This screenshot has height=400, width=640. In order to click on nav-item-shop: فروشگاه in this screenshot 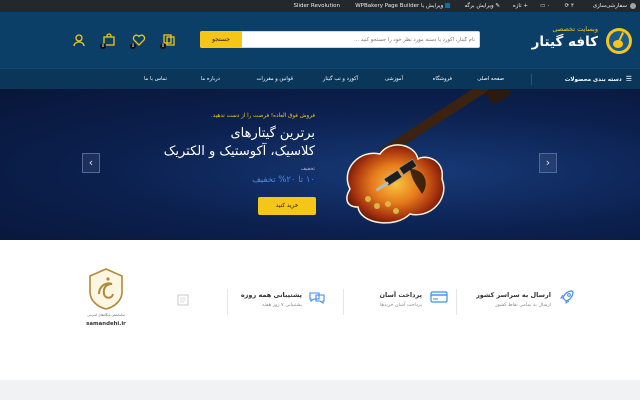, I will do `click(442, 79)`.